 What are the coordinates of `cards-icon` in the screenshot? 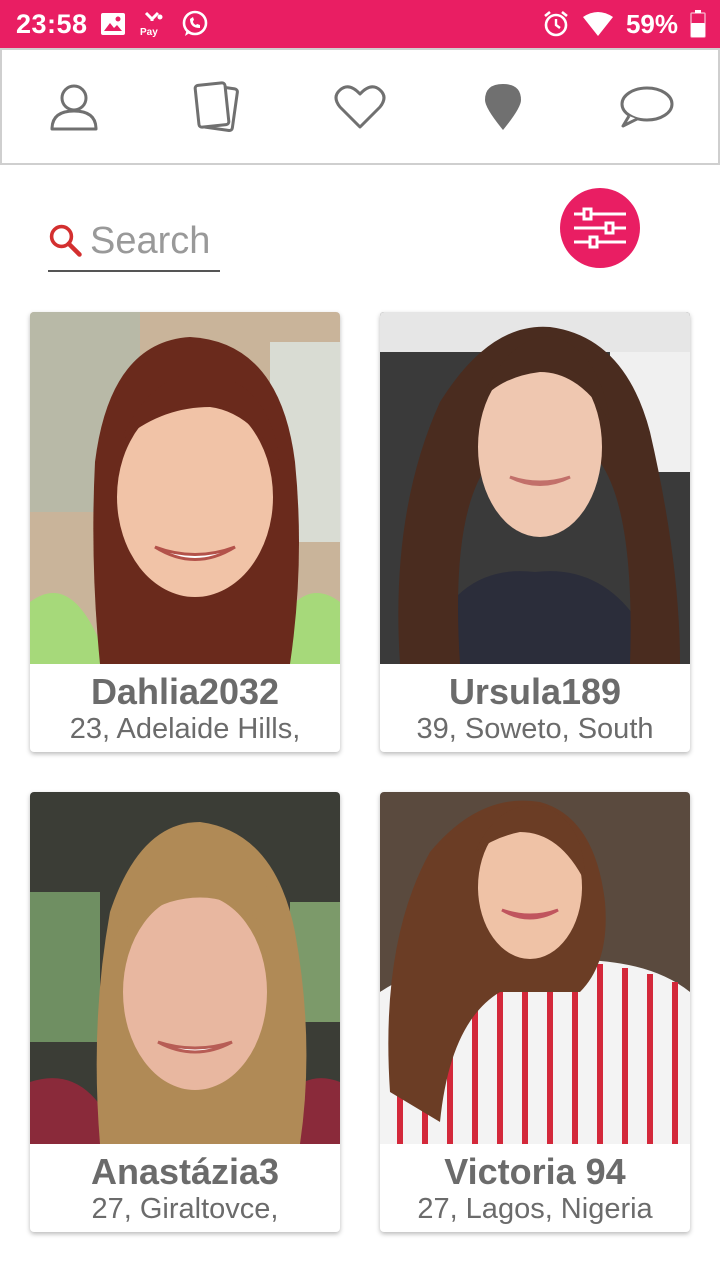 It's located at (216, 106).